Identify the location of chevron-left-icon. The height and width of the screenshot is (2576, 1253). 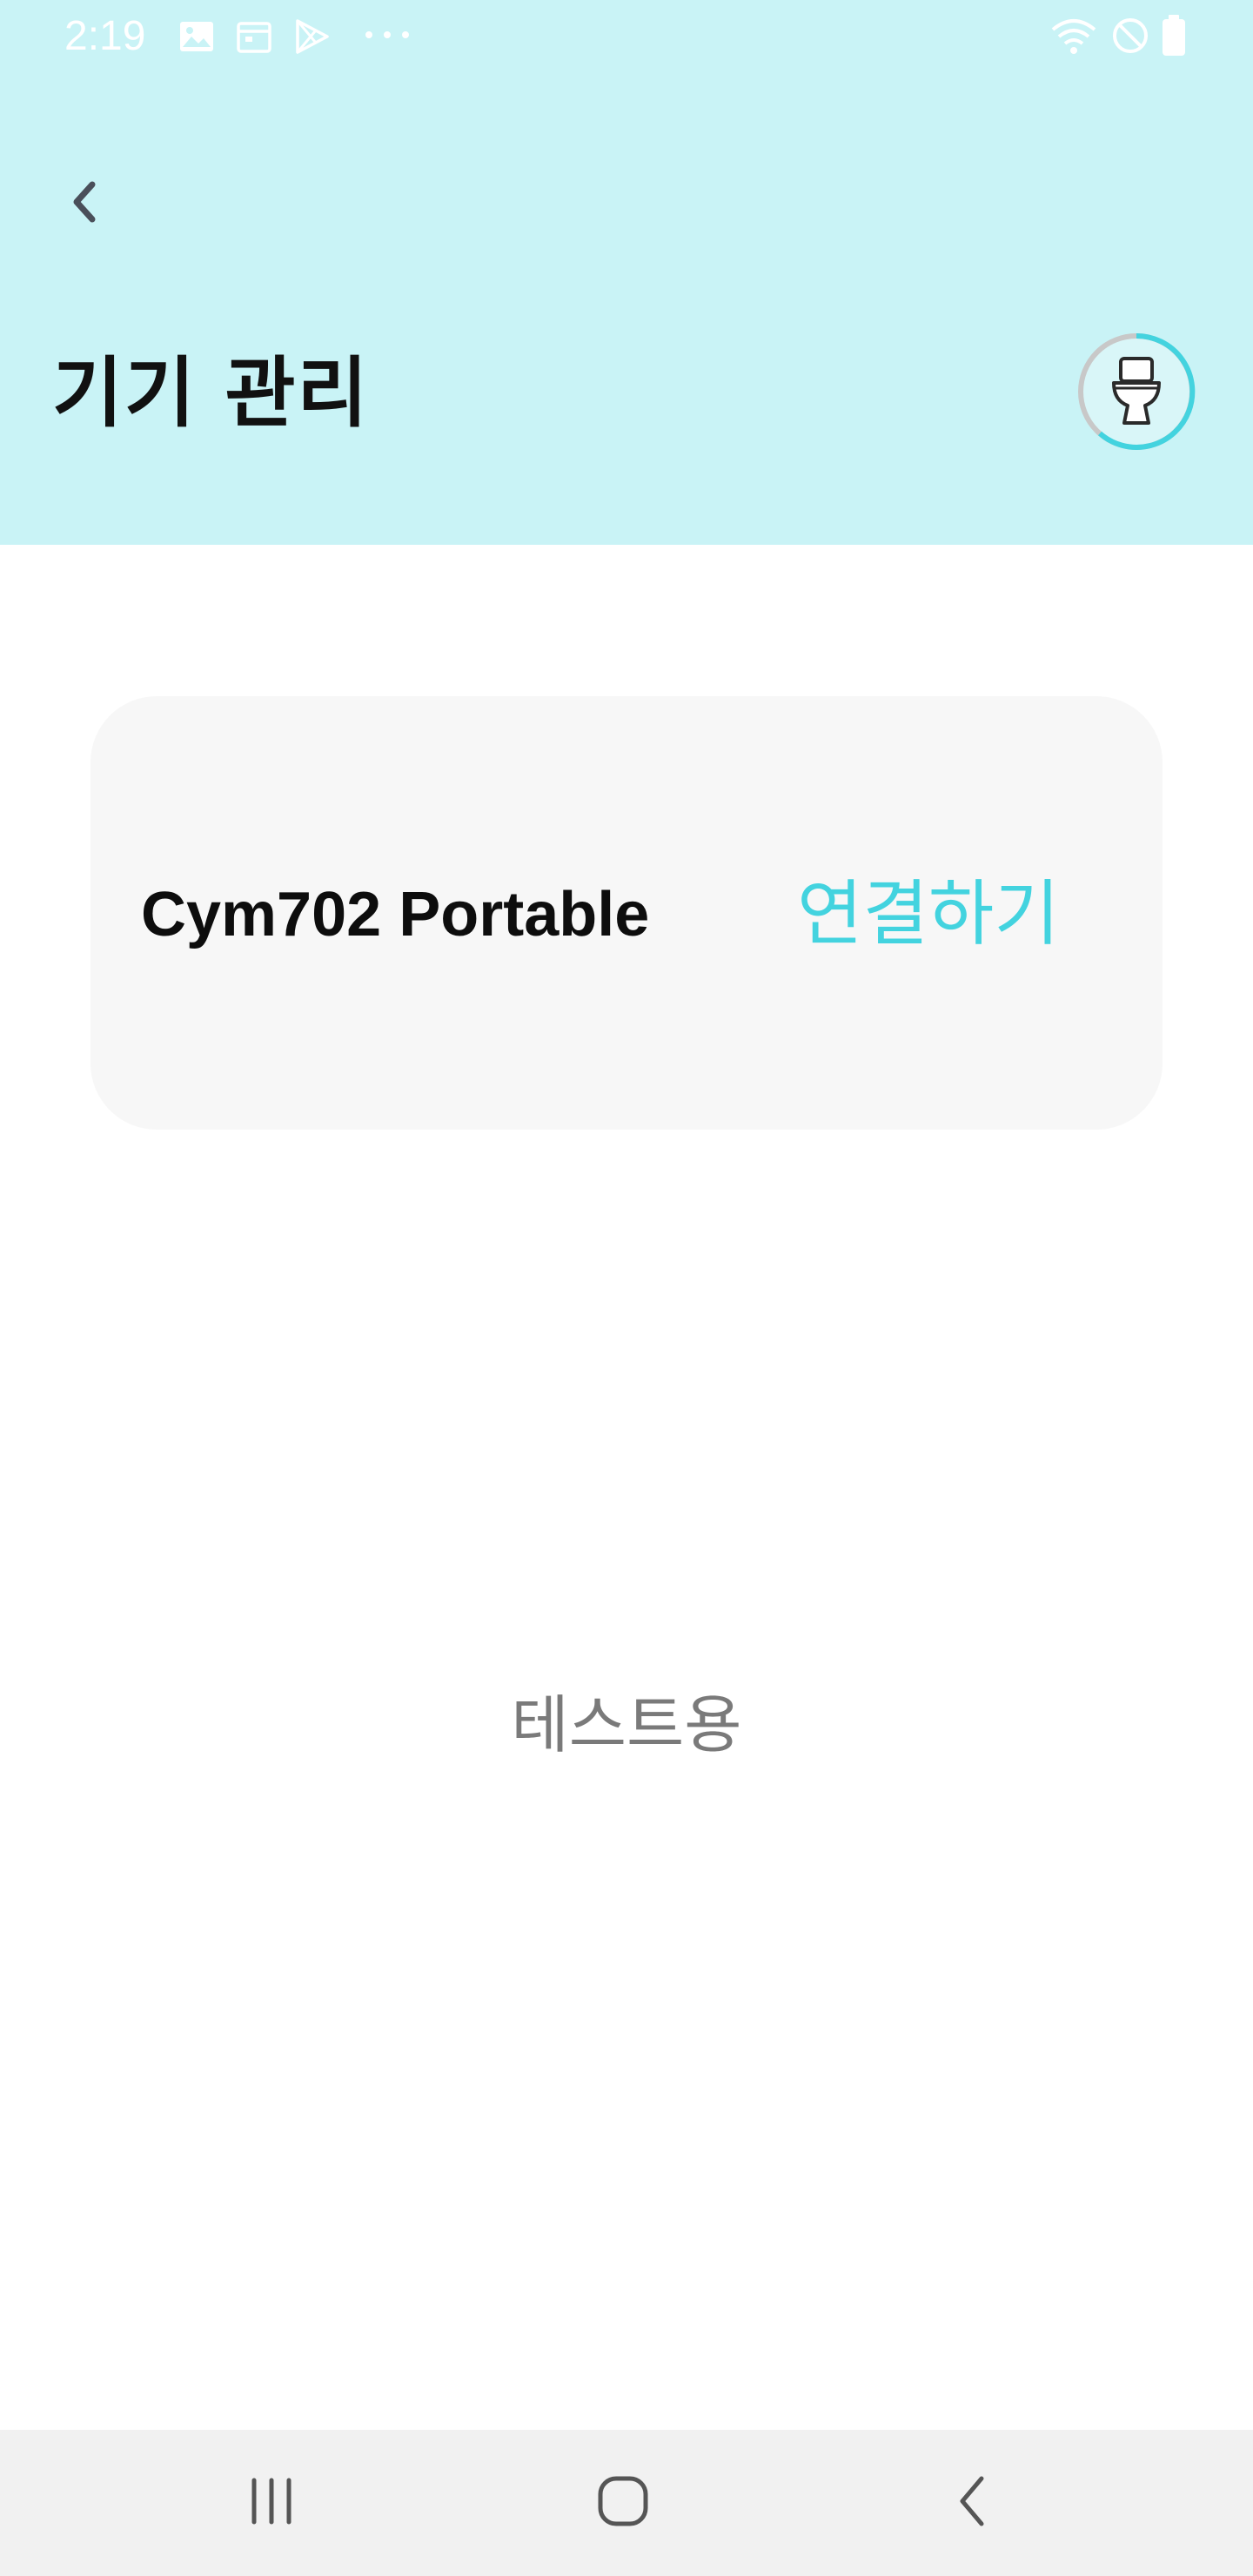
(85, 204).